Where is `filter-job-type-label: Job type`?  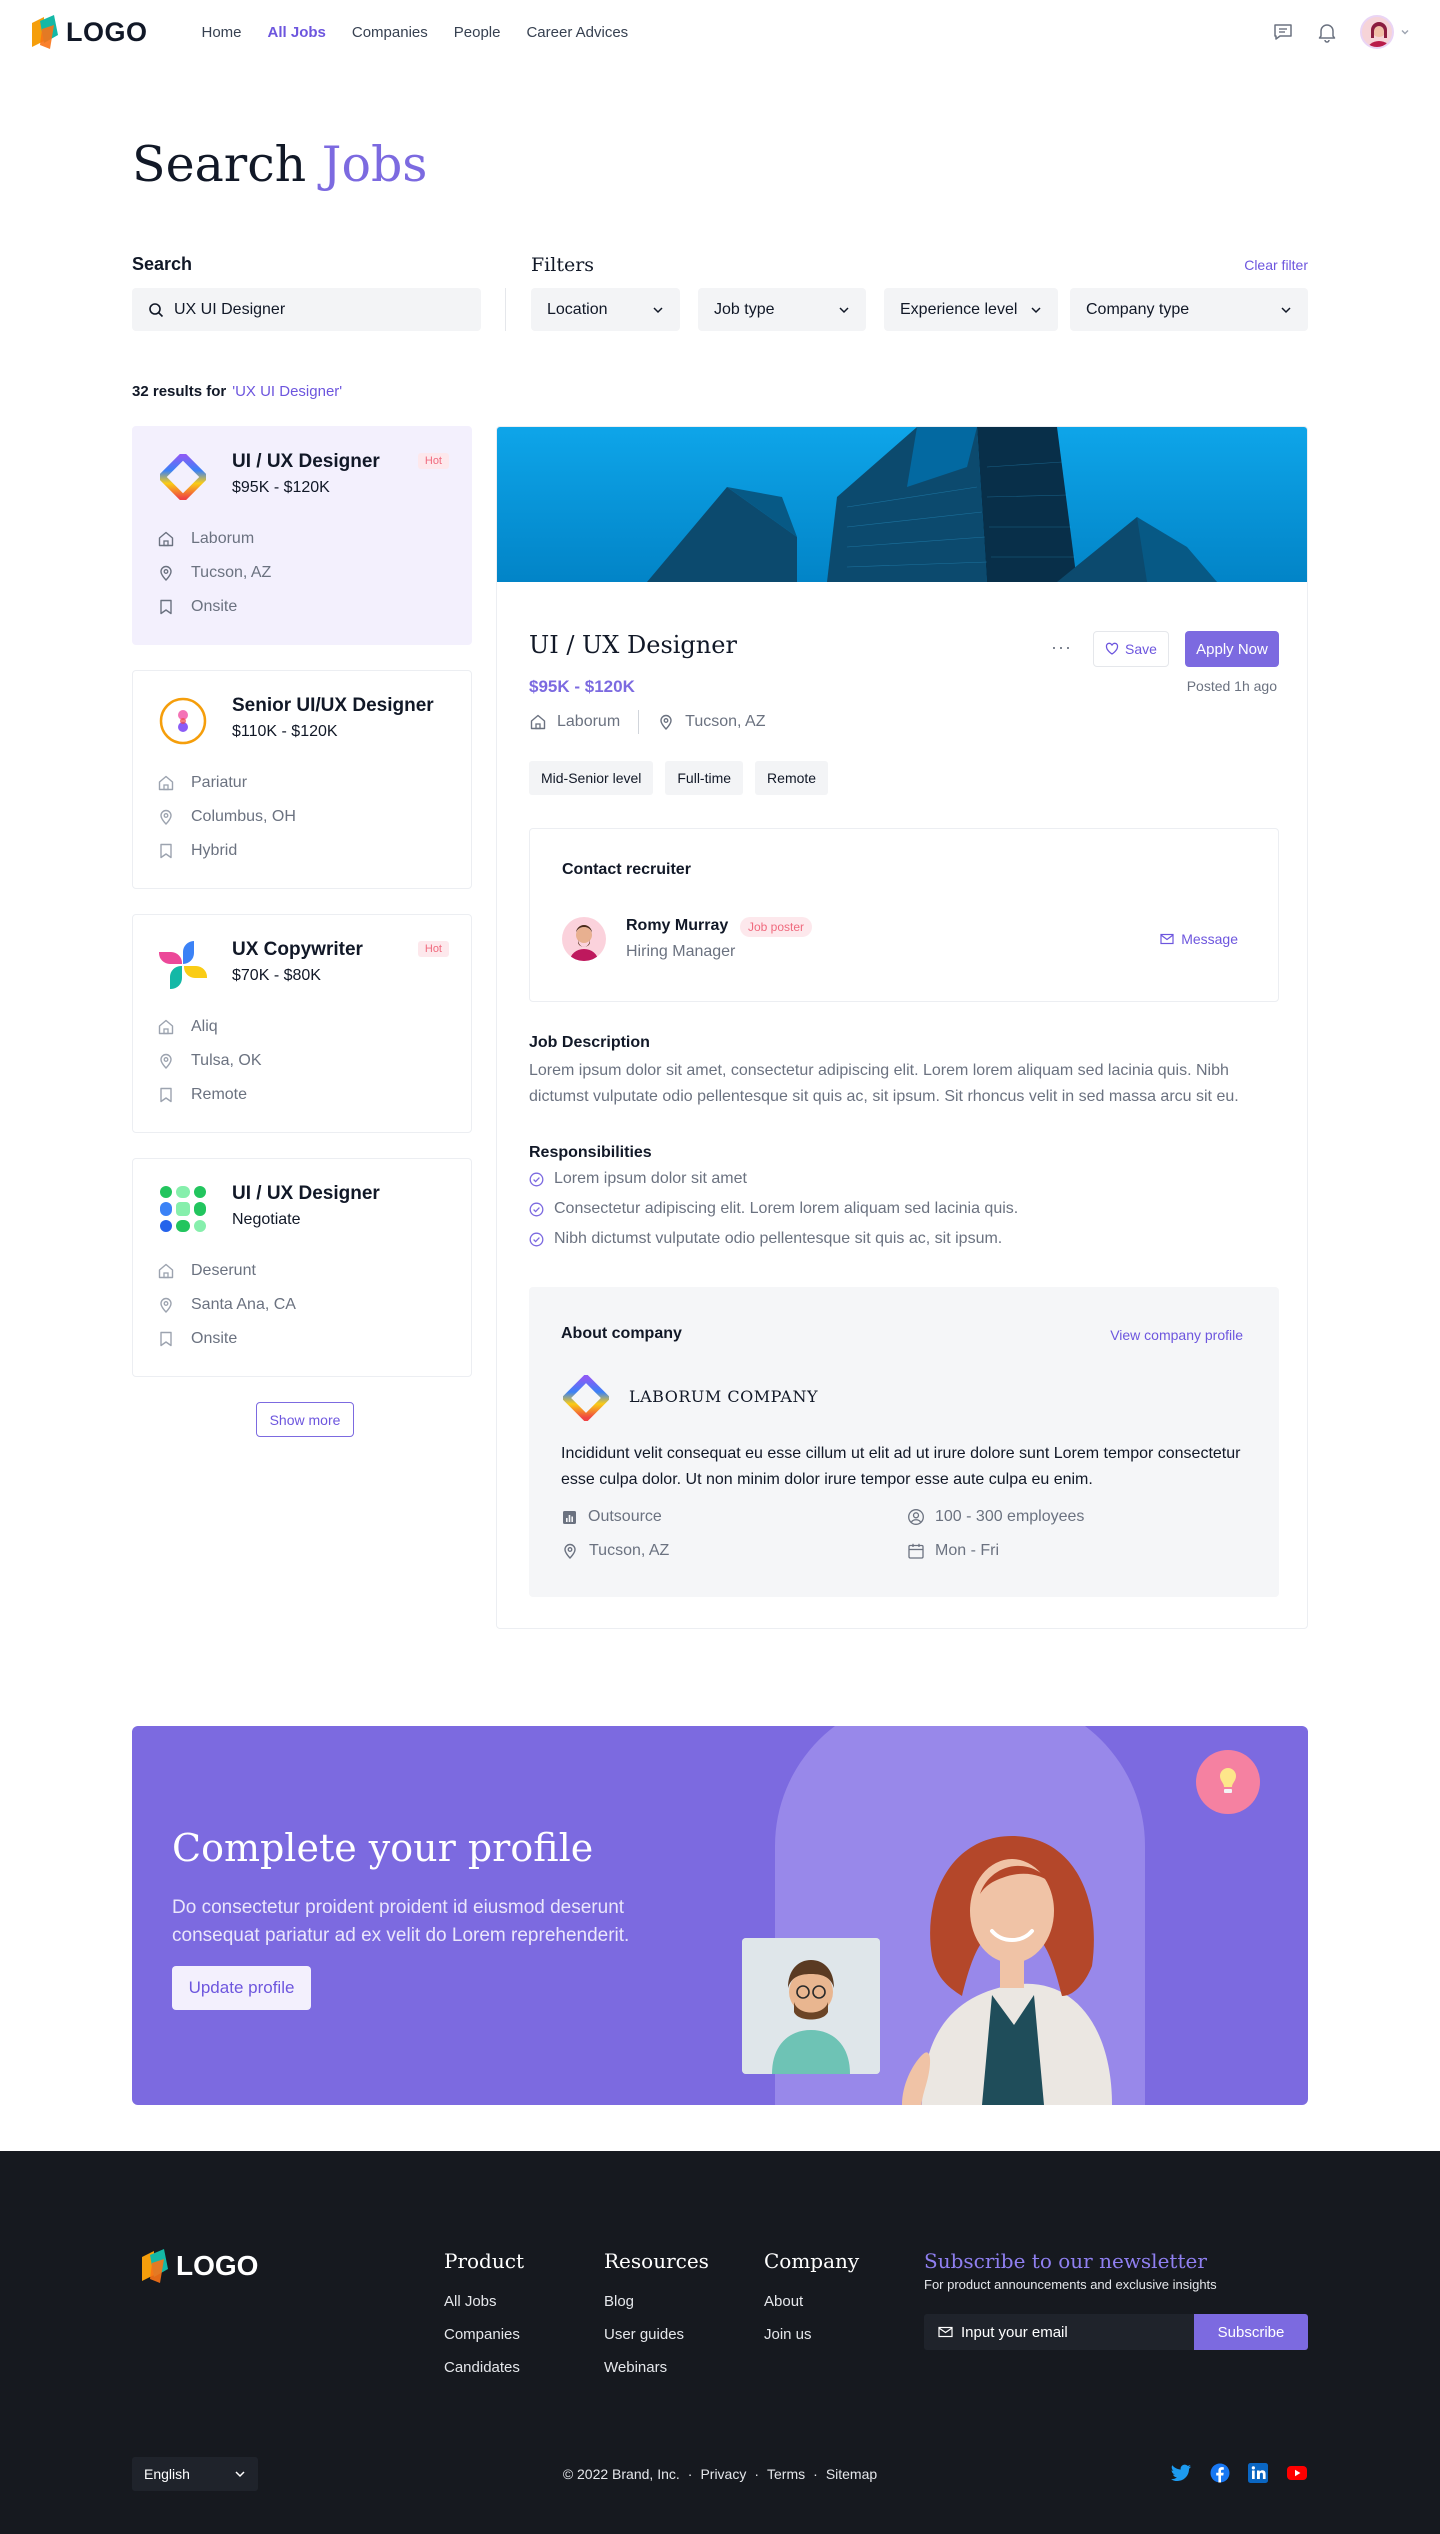
filter-job-type-label: Job type is located at coordinates (744, 309).